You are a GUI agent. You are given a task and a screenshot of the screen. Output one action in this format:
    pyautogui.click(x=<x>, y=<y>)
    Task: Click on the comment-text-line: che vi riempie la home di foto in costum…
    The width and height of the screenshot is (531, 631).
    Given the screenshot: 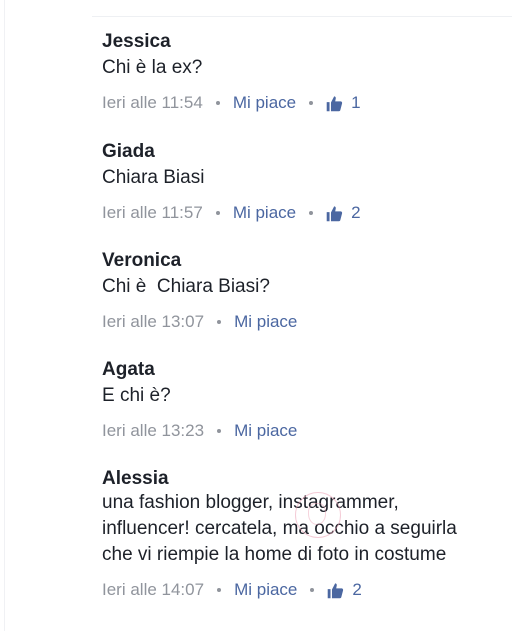 What is the action you would take?
    pyautogui.click(x=274, y=554)
    